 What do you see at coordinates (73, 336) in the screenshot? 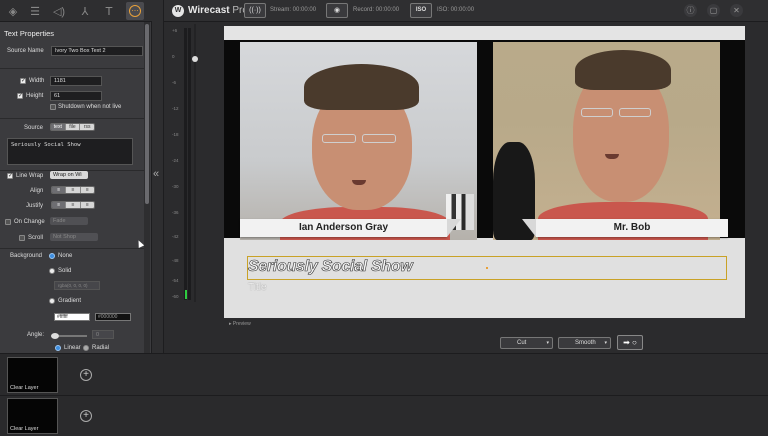
I see `angle-slider` at bounding box center [73, 336].